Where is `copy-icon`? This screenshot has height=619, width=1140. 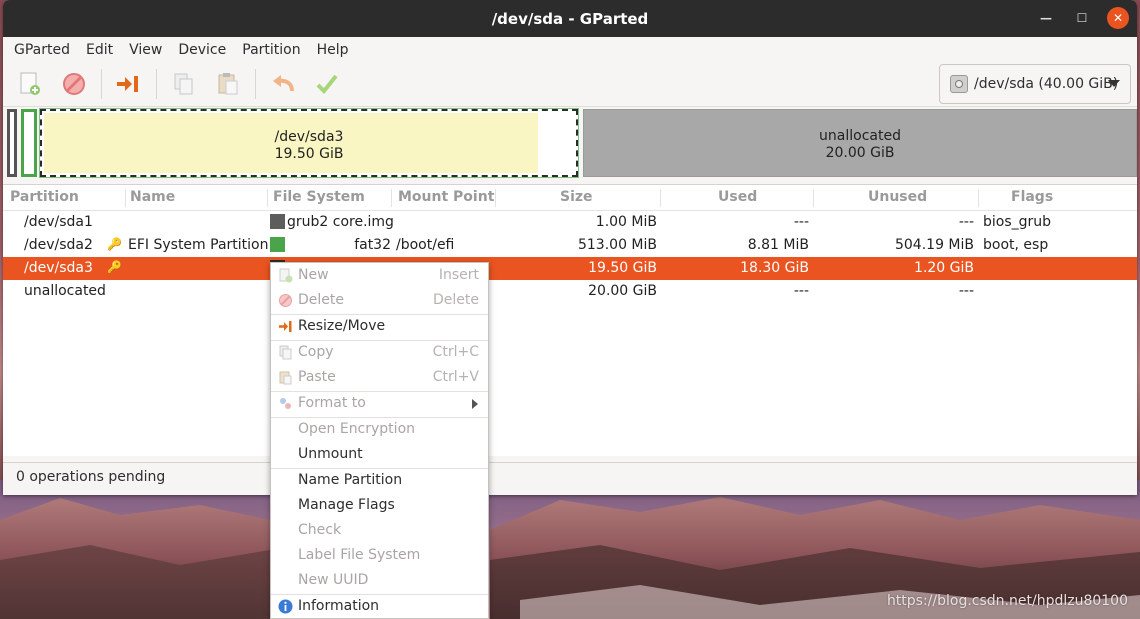
copy-icon is located at coordinates (285, 352).